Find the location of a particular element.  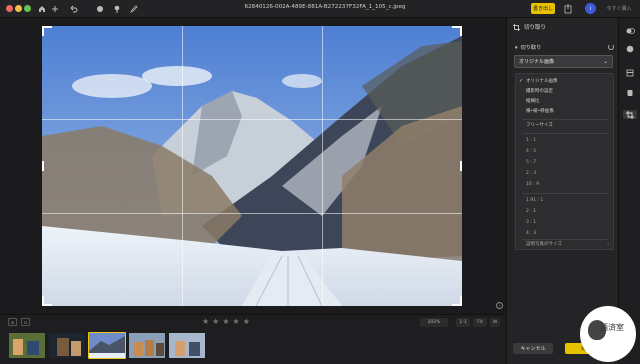

menu-item-ratio: 4 : 3 is located at coordinates (564, 233).